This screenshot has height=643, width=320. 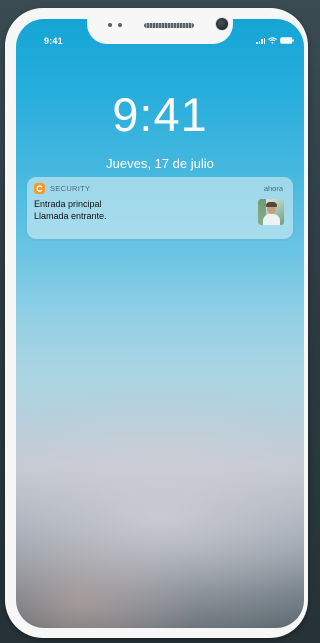 I want to click on earpiece-speaker, so click(x=169, y=25).